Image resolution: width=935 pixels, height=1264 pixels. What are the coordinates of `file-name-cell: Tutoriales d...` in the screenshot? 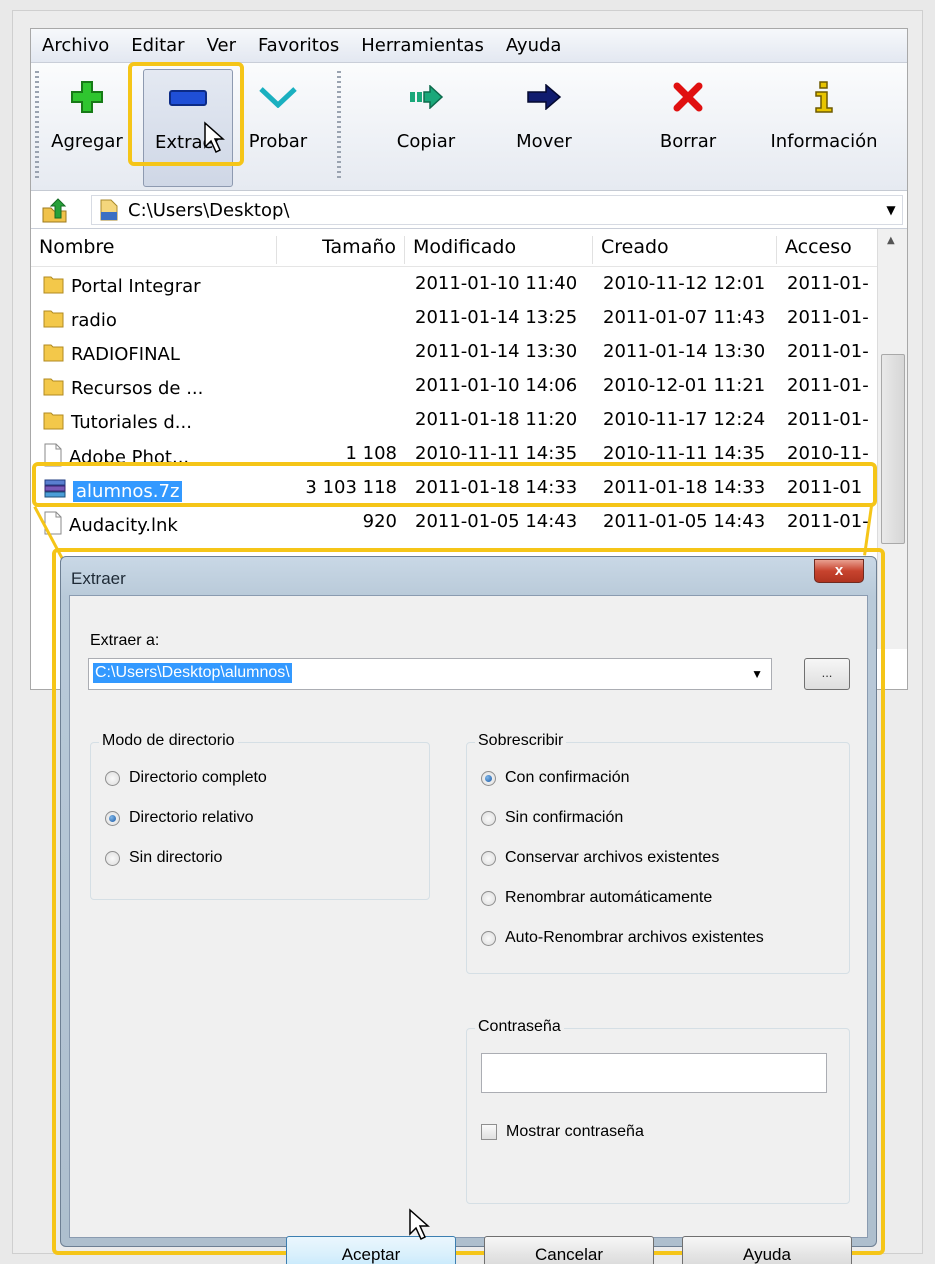 It's located at (117, 422).